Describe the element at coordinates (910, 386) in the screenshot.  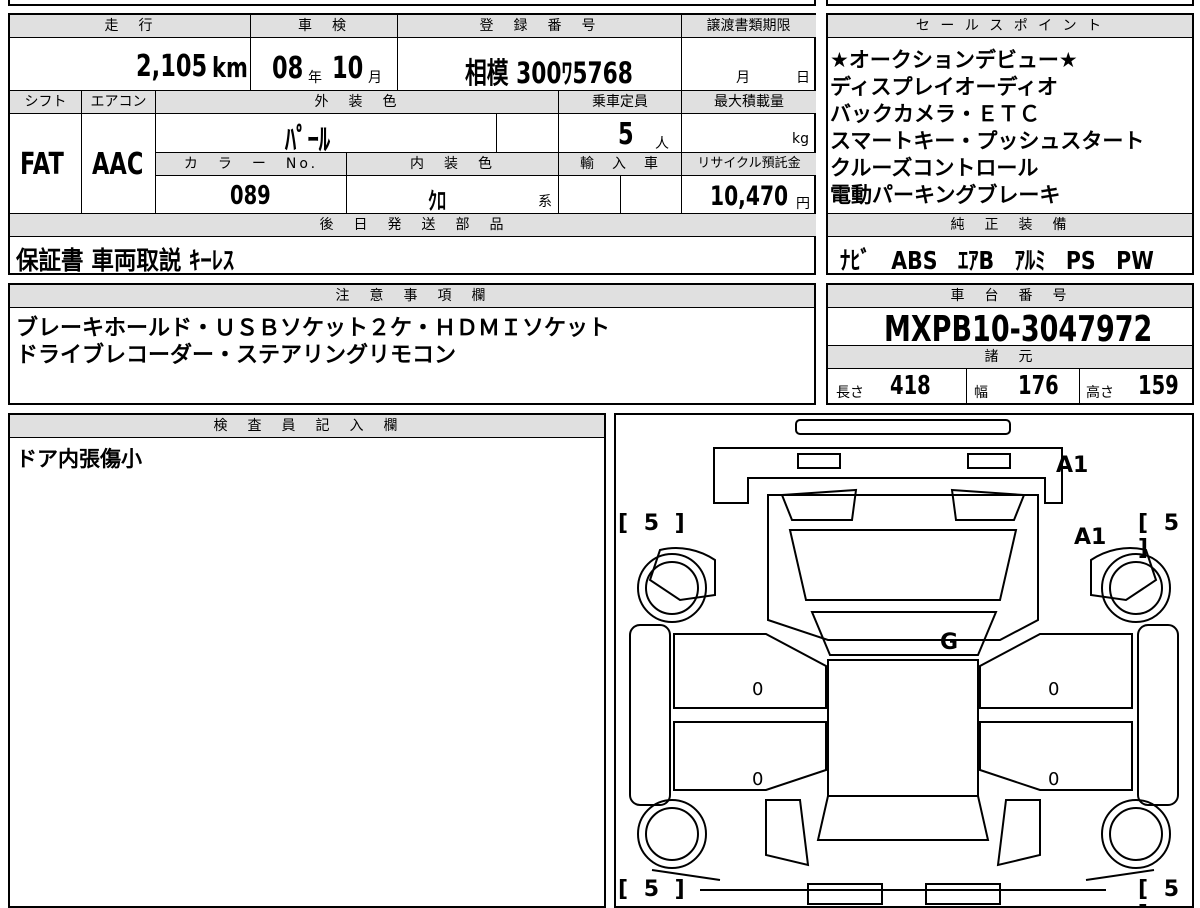
I see `length-value: 418` at that location.